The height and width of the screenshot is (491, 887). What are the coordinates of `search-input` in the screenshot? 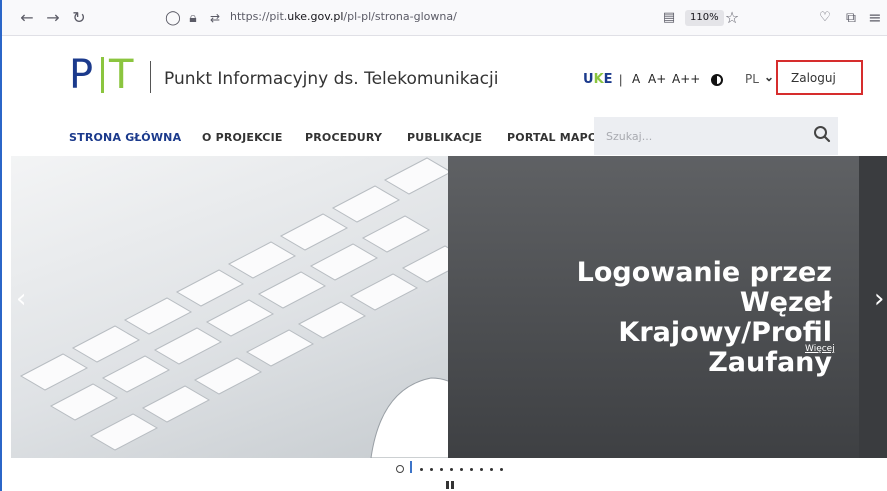 It's located at (716, 136).